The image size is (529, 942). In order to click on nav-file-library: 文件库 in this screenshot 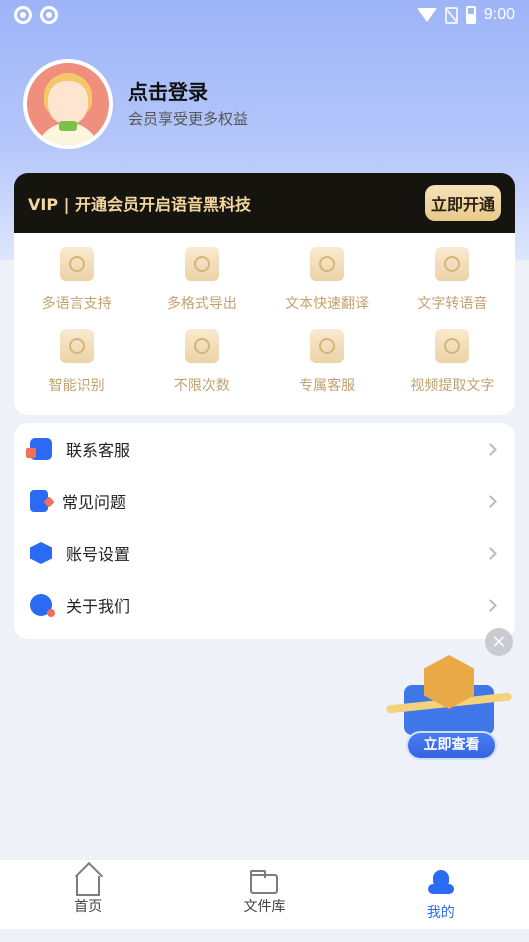, I will do `click(264, 894)`.